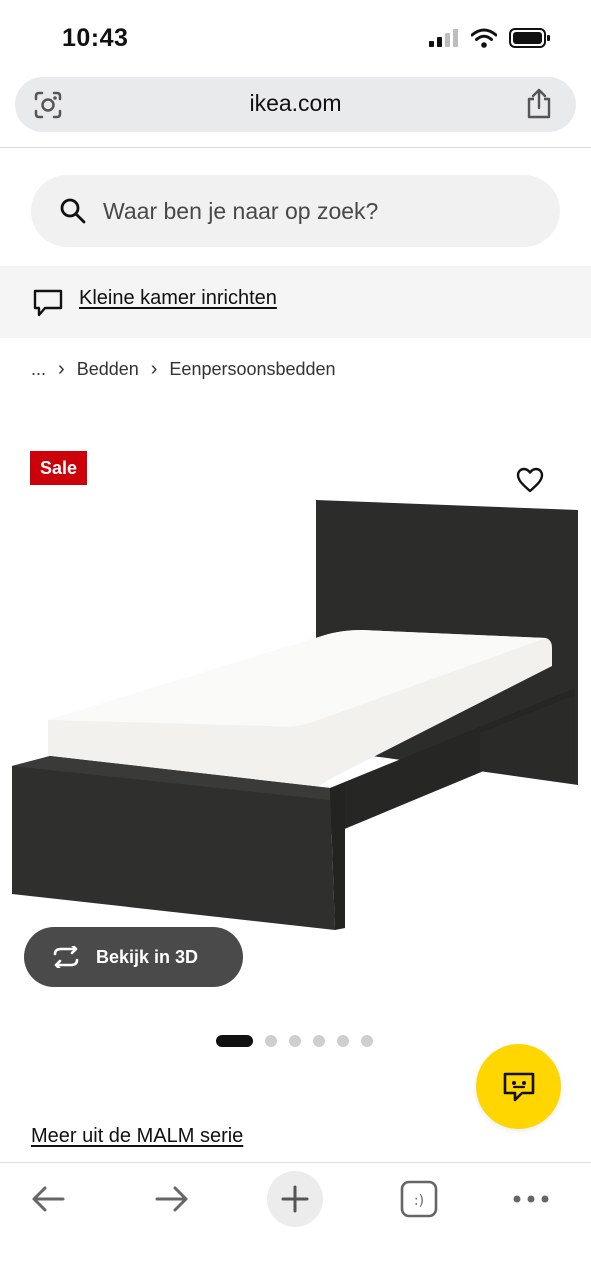 The width and height of the screenshot is (591, 1280). What do you see at coordinates (295, 38) in the screenshot?
I see `status-bar: 10:43` at bounding box center [295, 38].